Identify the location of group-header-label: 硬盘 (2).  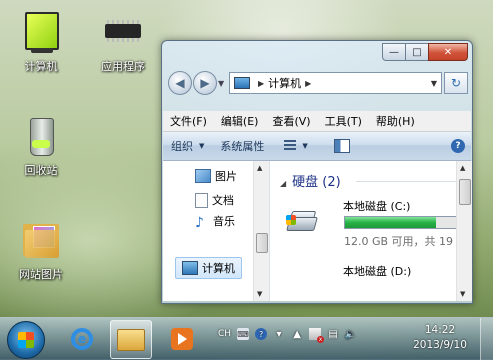
(316, 182).